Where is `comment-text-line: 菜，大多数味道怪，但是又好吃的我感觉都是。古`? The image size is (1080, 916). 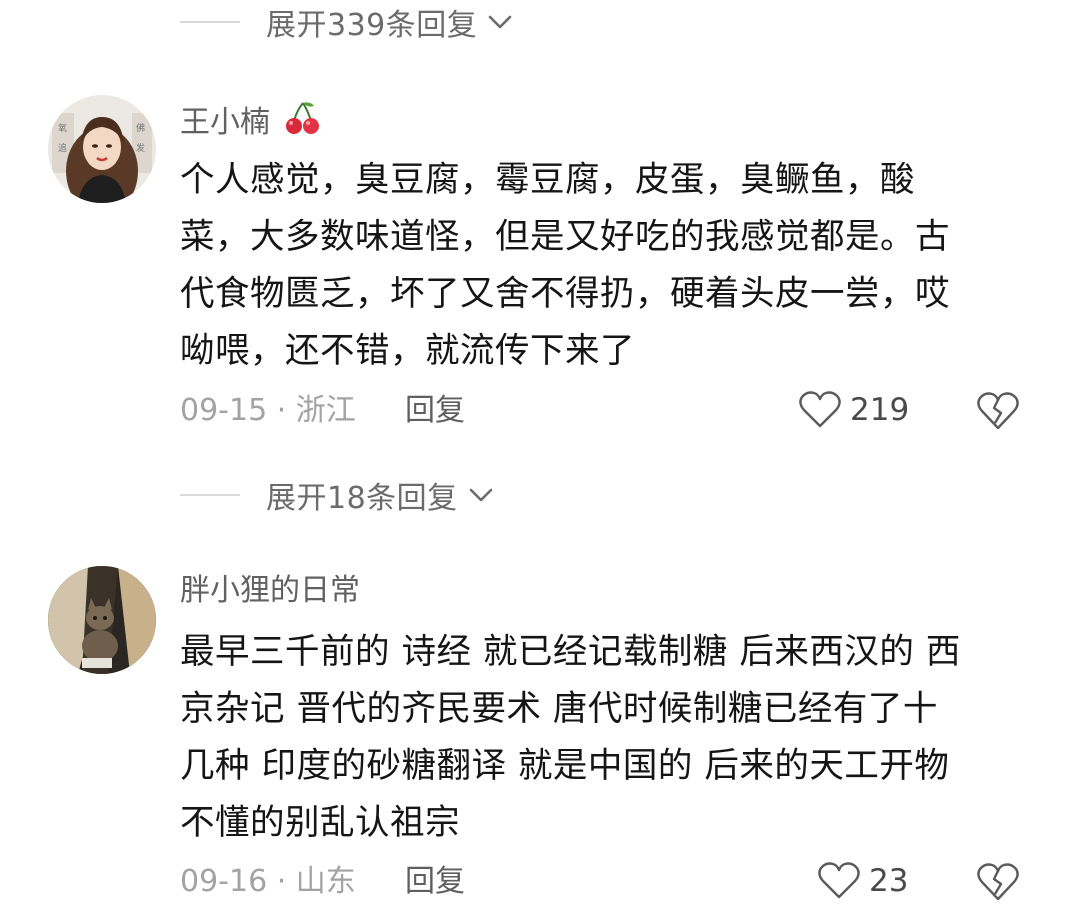 comment-text-line: 菜，大多数味道怪，但是又好吃的我感觉都是。古 is located at coordinates (565, 237).